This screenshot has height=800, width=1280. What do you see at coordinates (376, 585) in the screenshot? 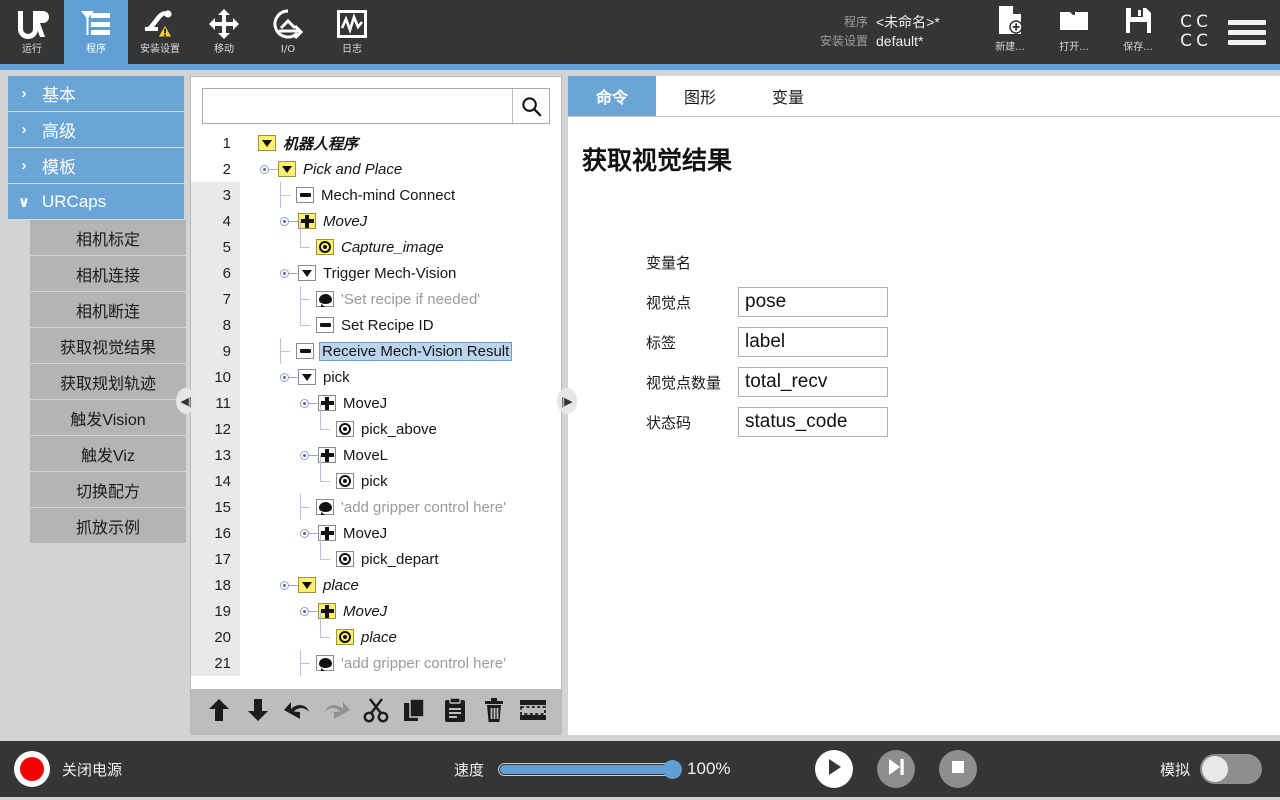
I see `tree-row: 18 place` at bounding box center [376, 585].